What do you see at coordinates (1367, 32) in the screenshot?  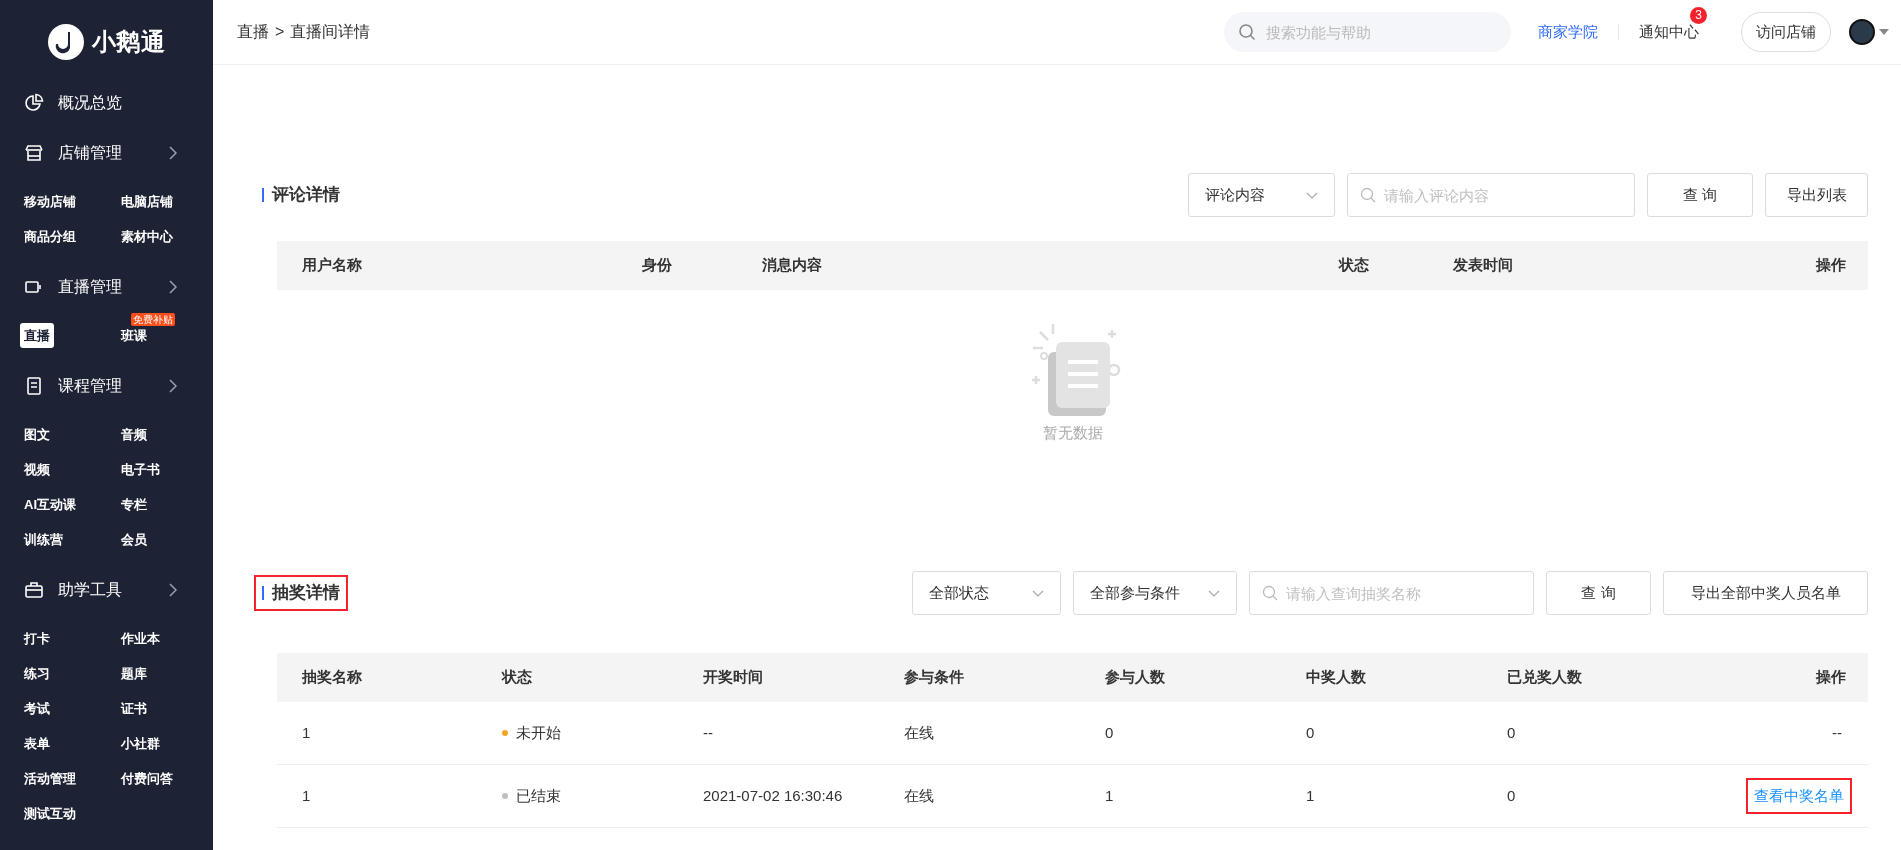 I see `search-field: 搜索功能与帮助` at bounding box center [1367, 32].